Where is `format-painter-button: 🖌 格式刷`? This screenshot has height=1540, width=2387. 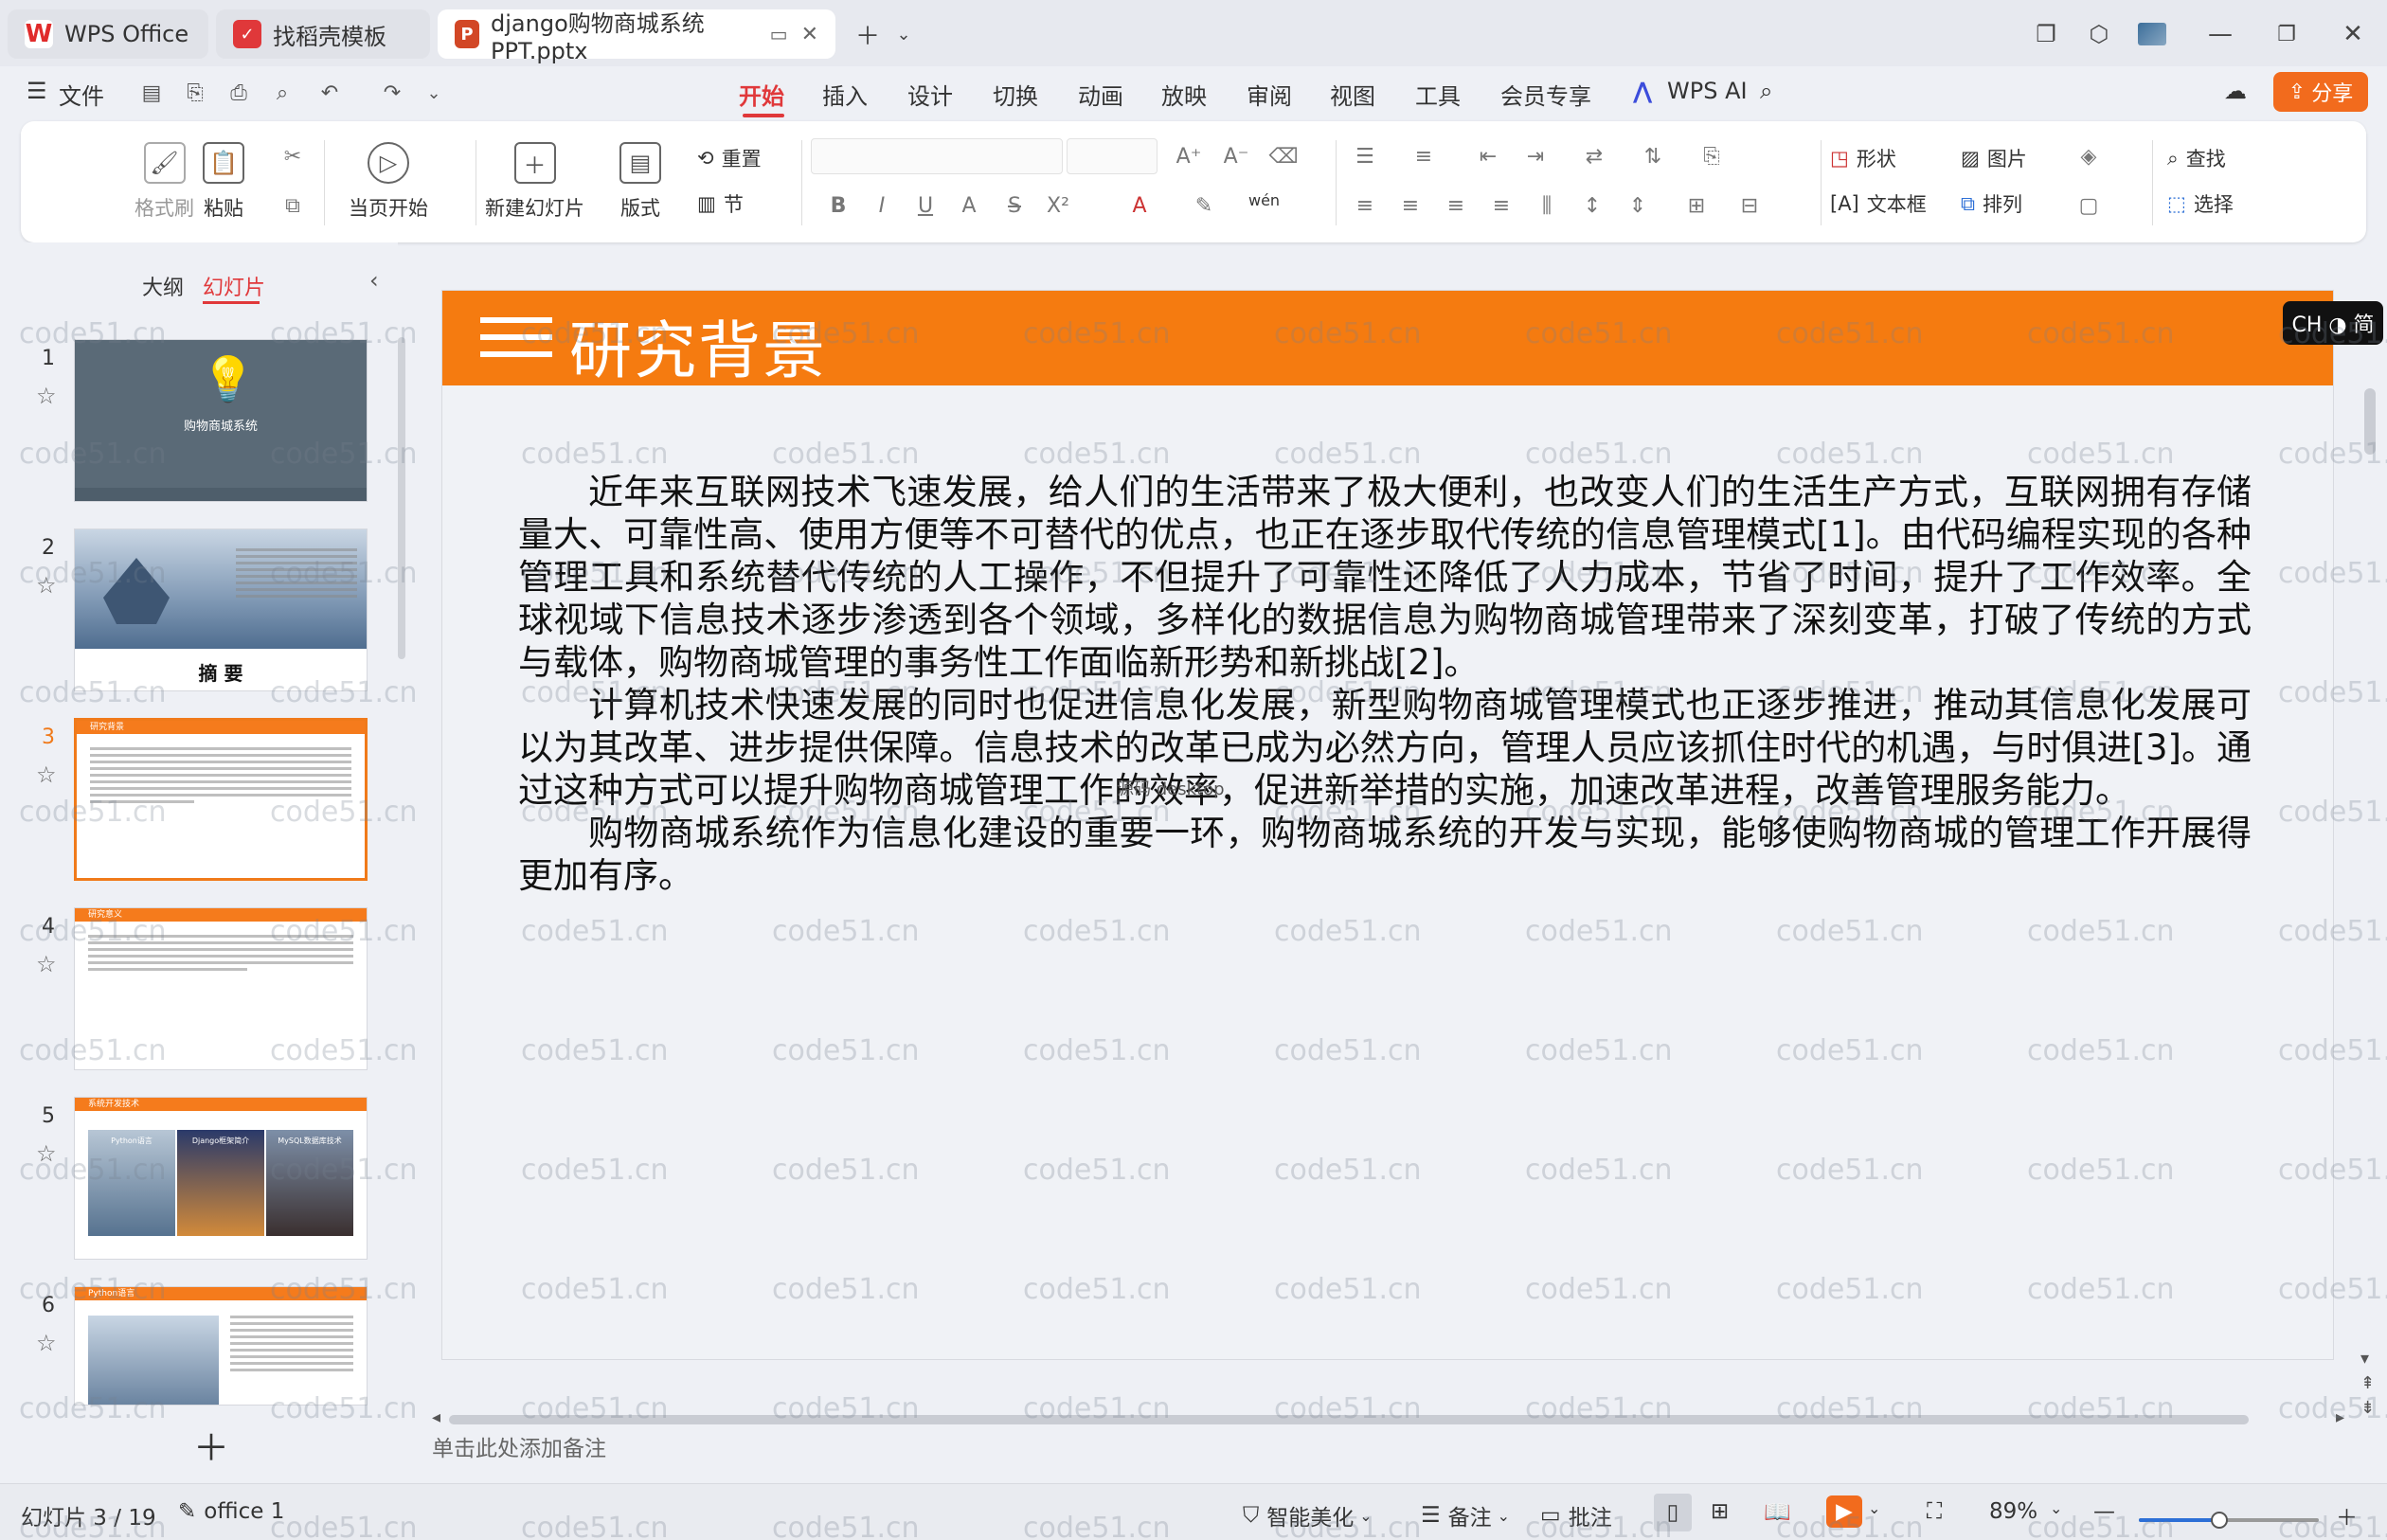 format-painter-button: 🖌 格式刷 is located at coordinates (164, 182).